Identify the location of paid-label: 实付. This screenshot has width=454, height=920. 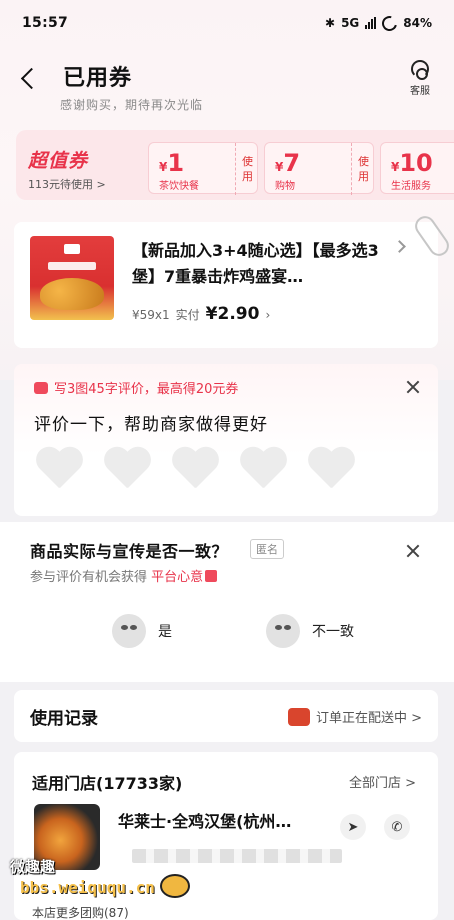
(187, 315).